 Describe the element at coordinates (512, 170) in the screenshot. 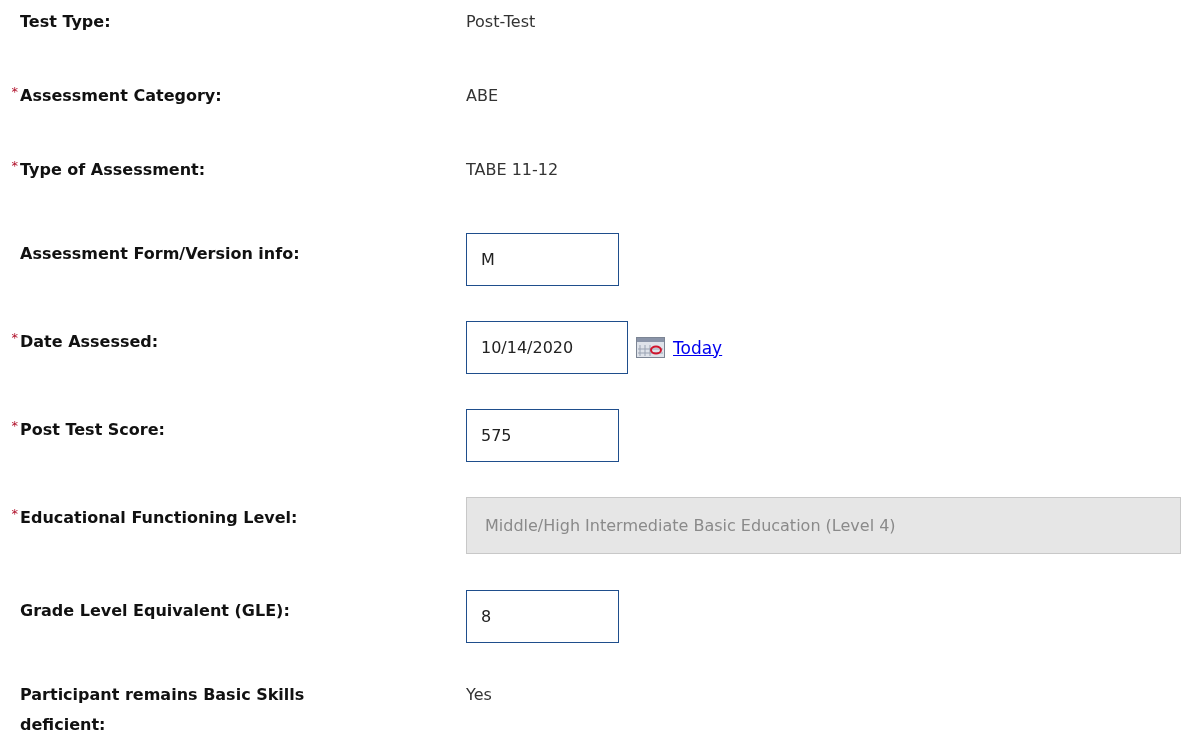

I see `field-value: TABE 11-12` at that location.